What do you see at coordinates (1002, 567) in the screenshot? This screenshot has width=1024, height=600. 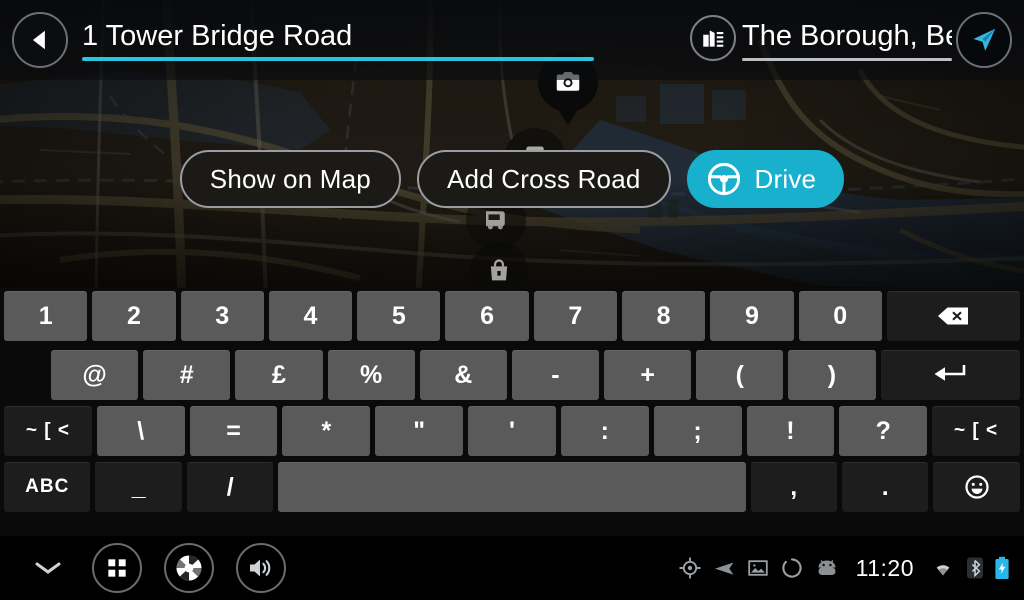 I see `battery-charging-icon` at bounding box center [1002, 567].